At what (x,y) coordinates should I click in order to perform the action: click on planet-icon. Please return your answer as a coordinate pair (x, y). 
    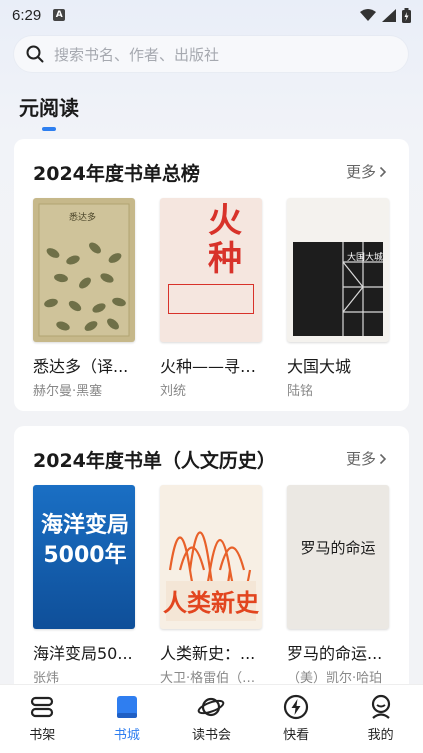
    Looking at the image, I should click on (211, 707).